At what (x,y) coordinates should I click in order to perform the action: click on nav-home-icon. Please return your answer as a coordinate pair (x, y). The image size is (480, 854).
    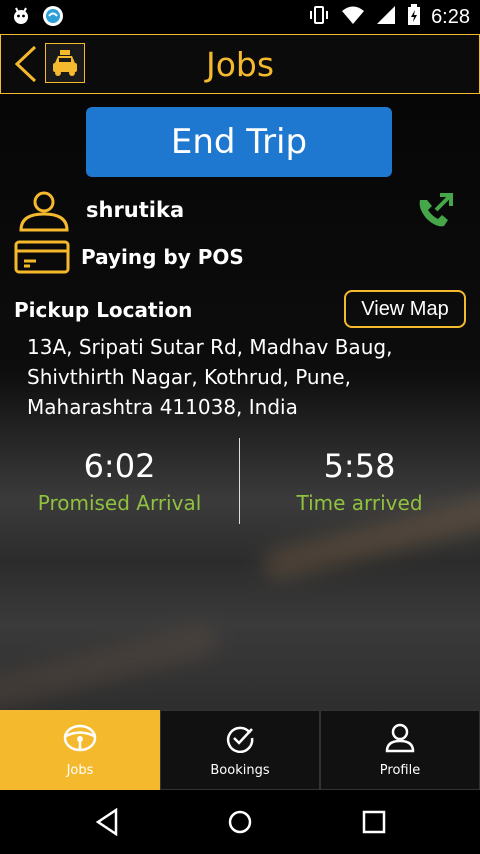
    Looking at the image, I should click on (240, 824).